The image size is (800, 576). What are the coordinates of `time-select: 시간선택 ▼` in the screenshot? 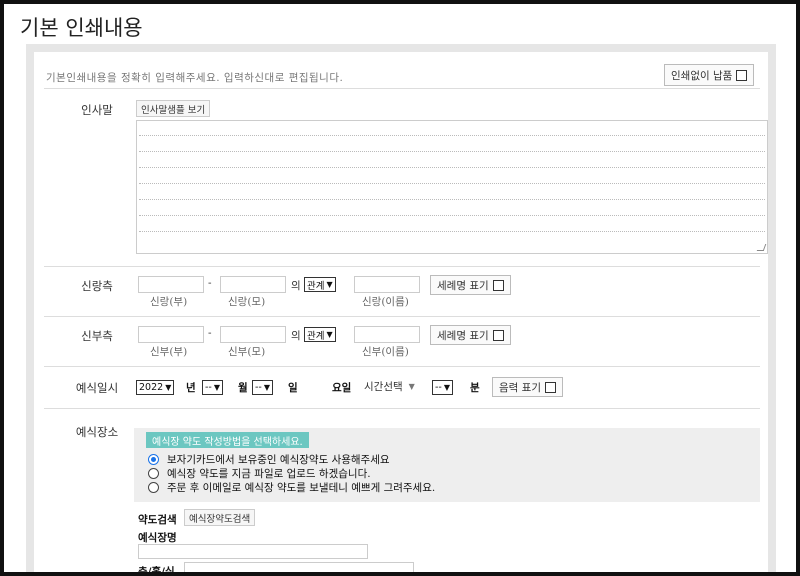 It's located at (389, 386).